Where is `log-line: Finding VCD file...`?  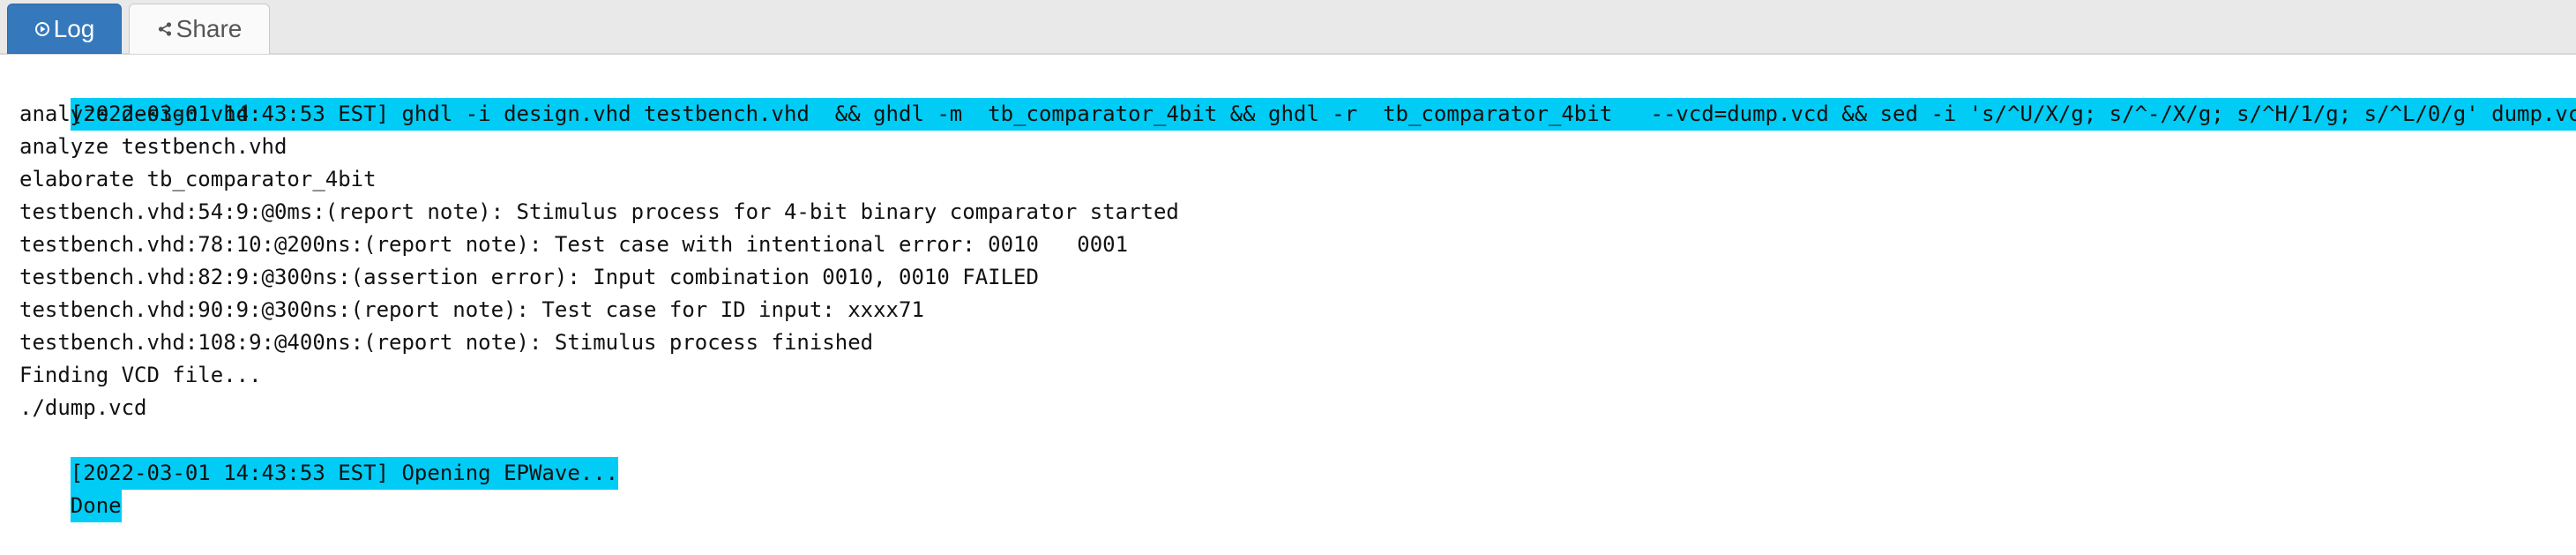
log-line: Finding VCD file... is located at coordinates (140, 375).